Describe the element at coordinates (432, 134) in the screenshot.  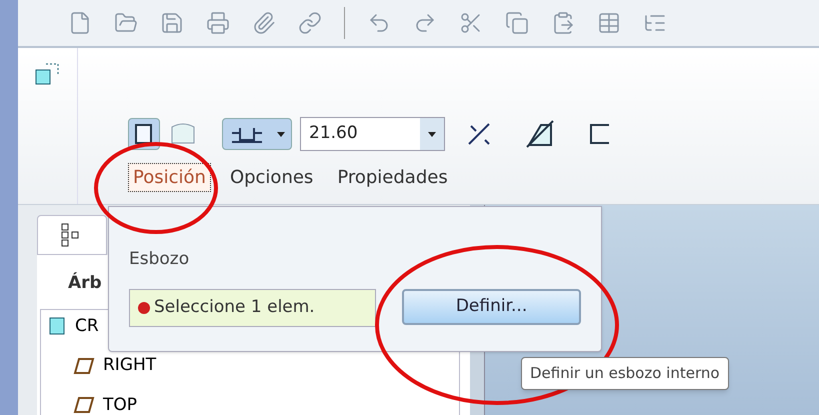
I see `dropdown-caret-icon` at that location.